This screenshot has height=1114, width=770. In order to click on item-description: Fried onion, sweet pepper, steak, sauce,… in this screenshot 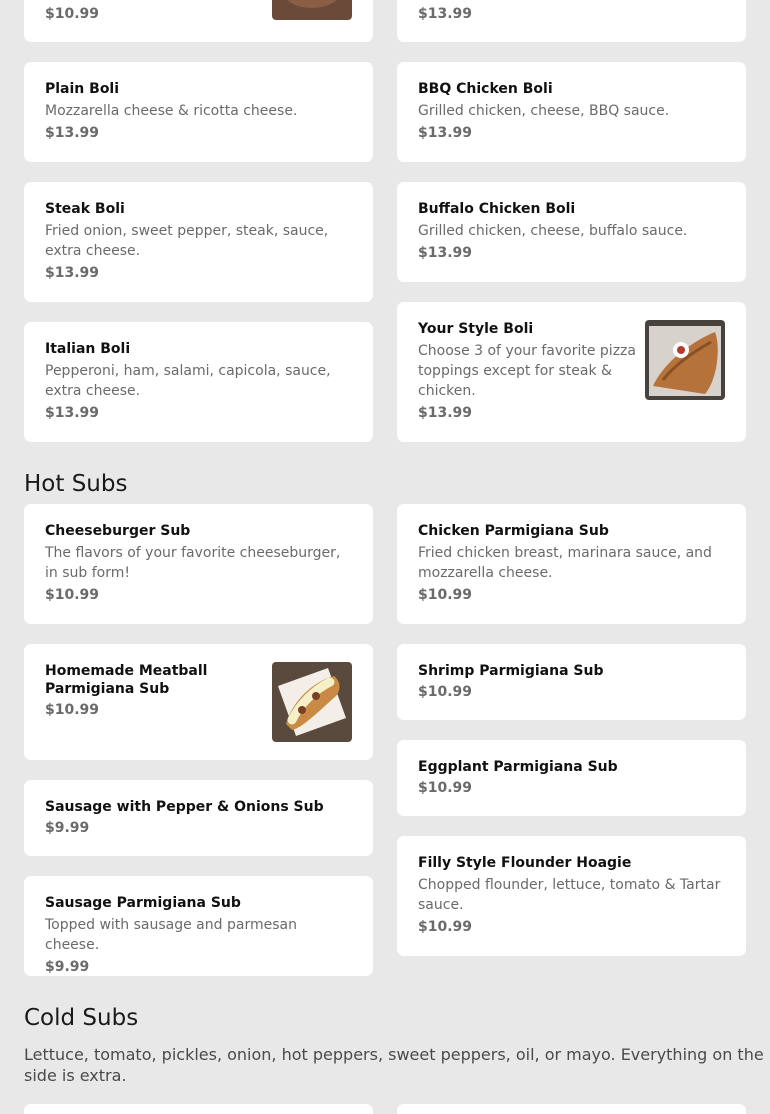, I will do `click(187, 241)`.